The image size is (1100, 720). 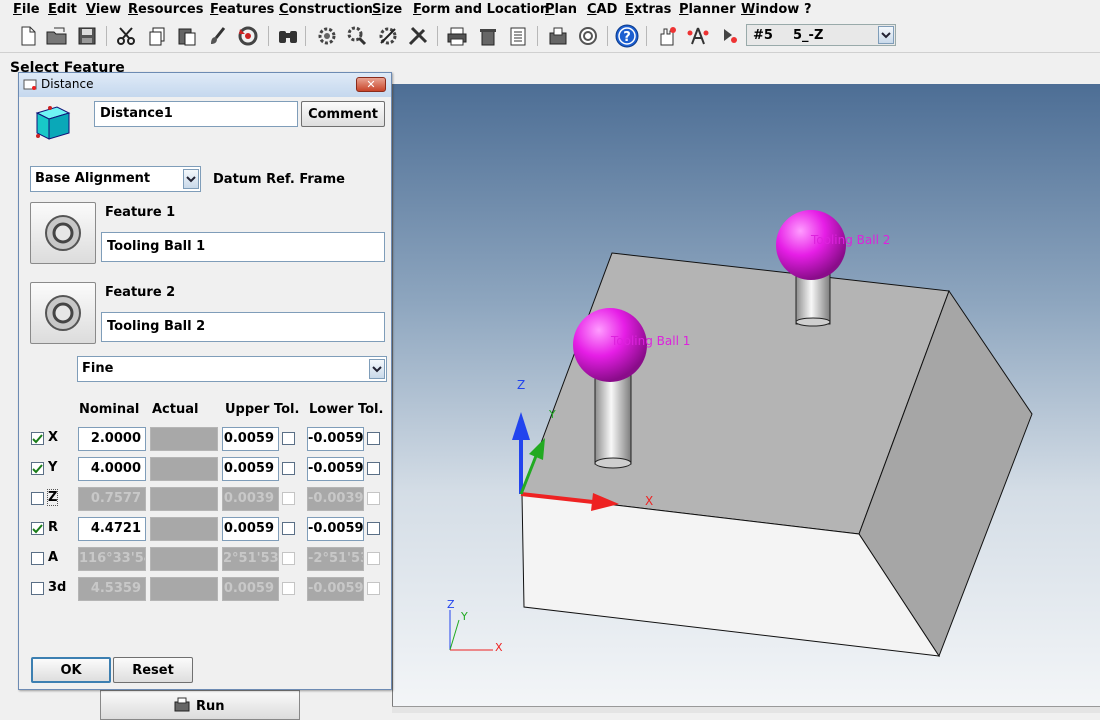 What do you see at coordinates (205, 85) in the screenshot?
I see `dialog-titlebar: Distance ✕` at bounding box center [205, 85].